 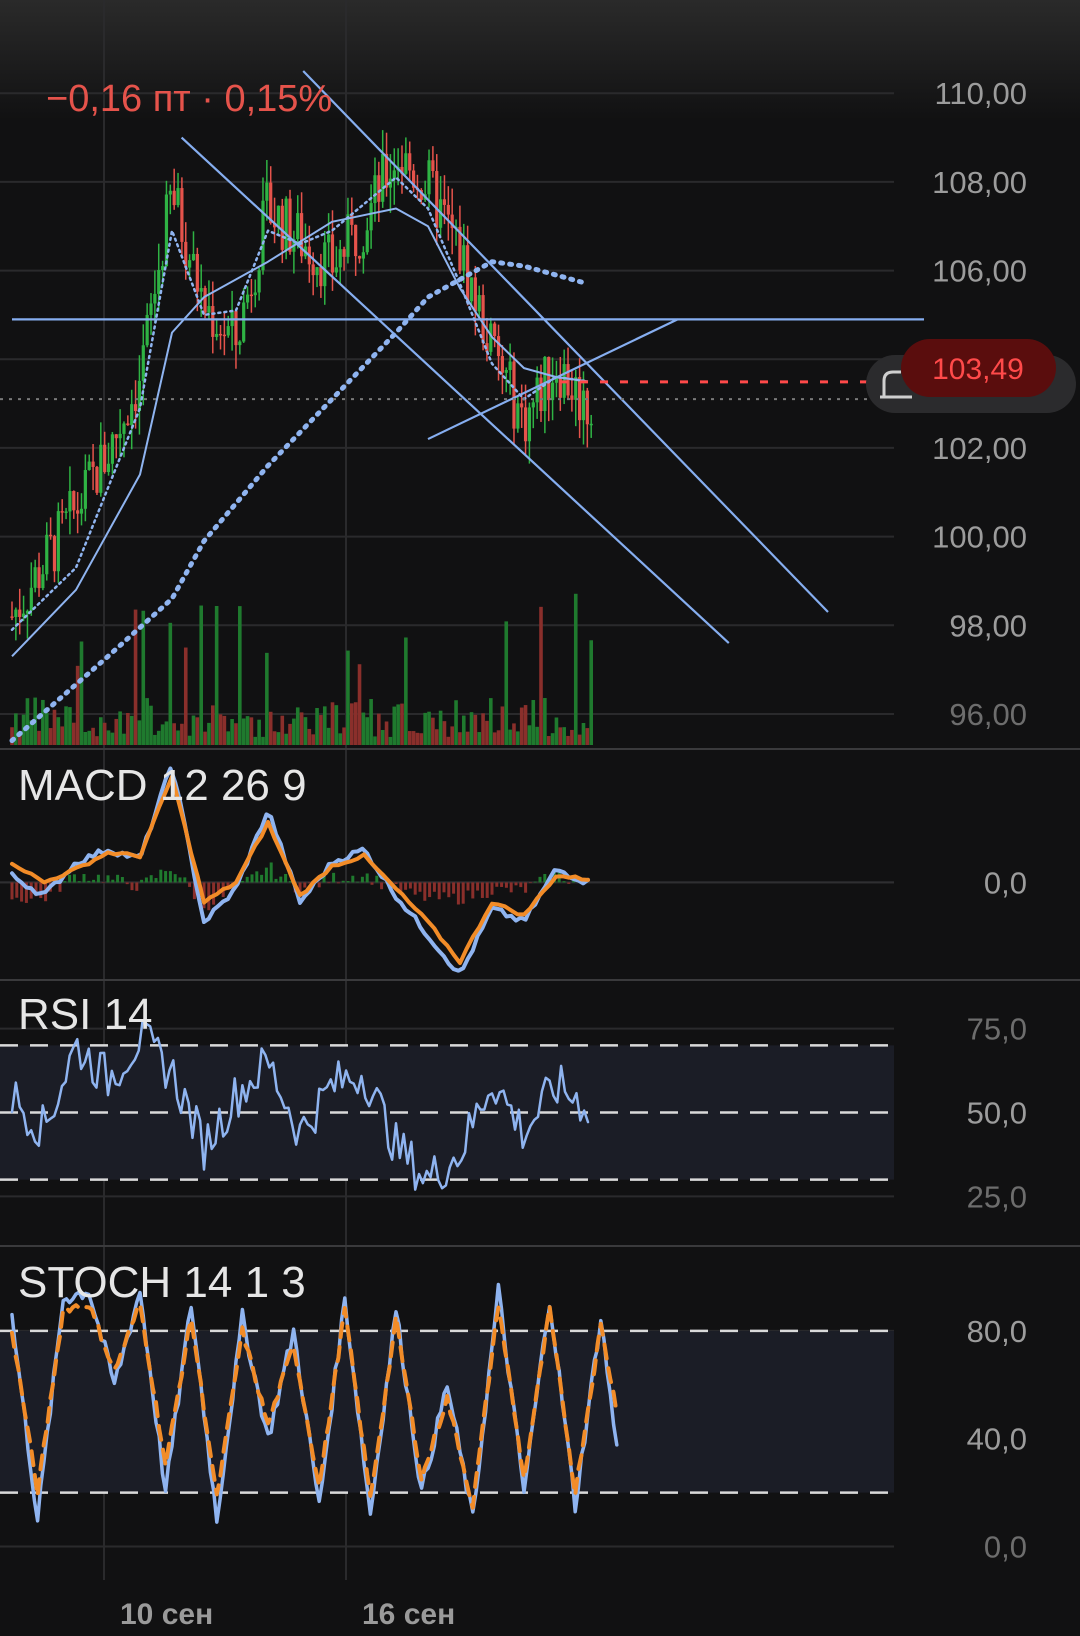 I want to click on y-tick-label: 40,0, so click(x=997, y=1439).